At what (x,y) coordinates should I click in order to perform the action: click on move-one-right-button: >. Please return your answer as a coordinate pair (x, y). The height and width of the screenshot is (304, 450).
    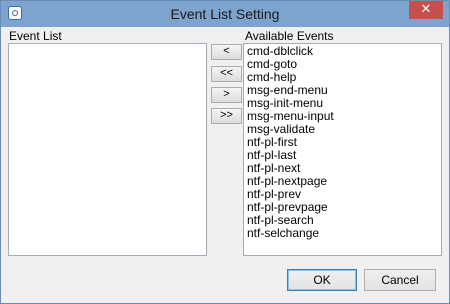
    Looking at the image, I should click on (226, 95).